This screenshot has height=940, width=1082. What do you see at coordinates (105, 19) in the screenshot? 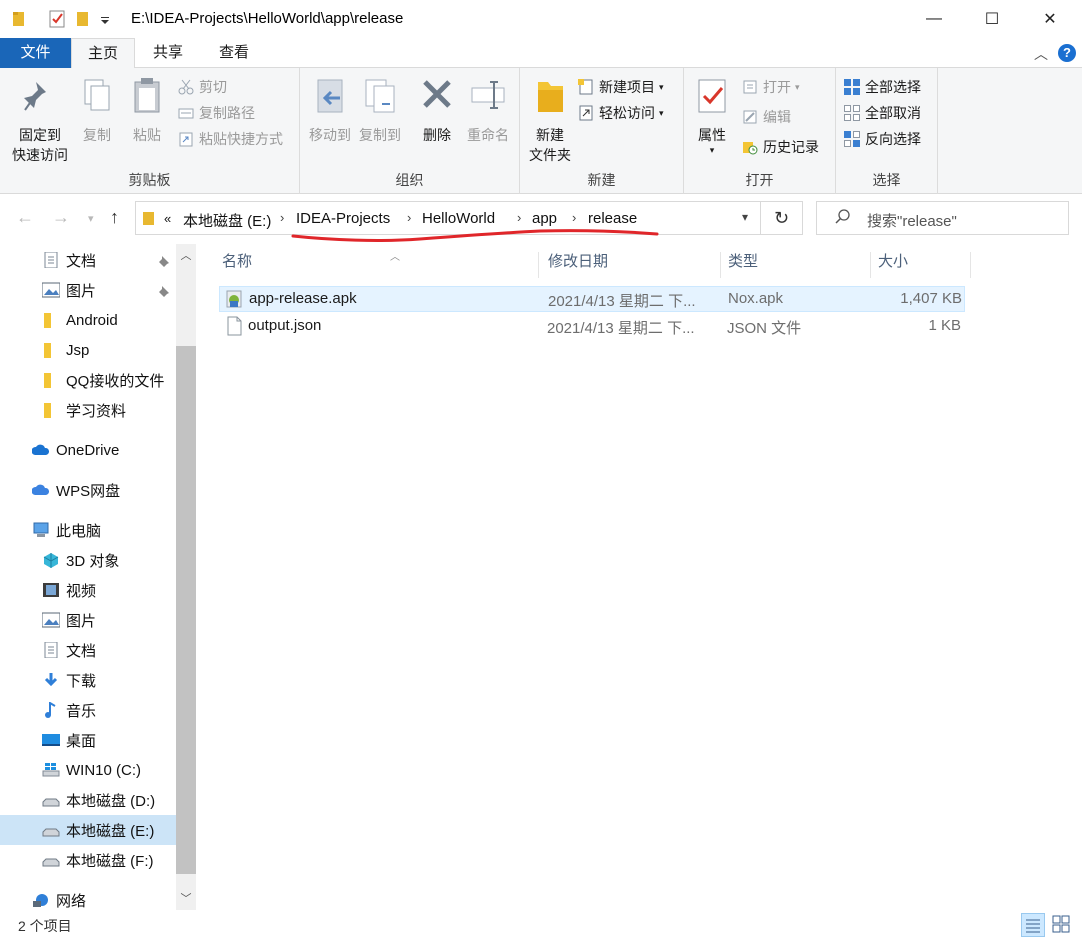
I see `customize-quick-access-icon` at bounding box center [105, 19].